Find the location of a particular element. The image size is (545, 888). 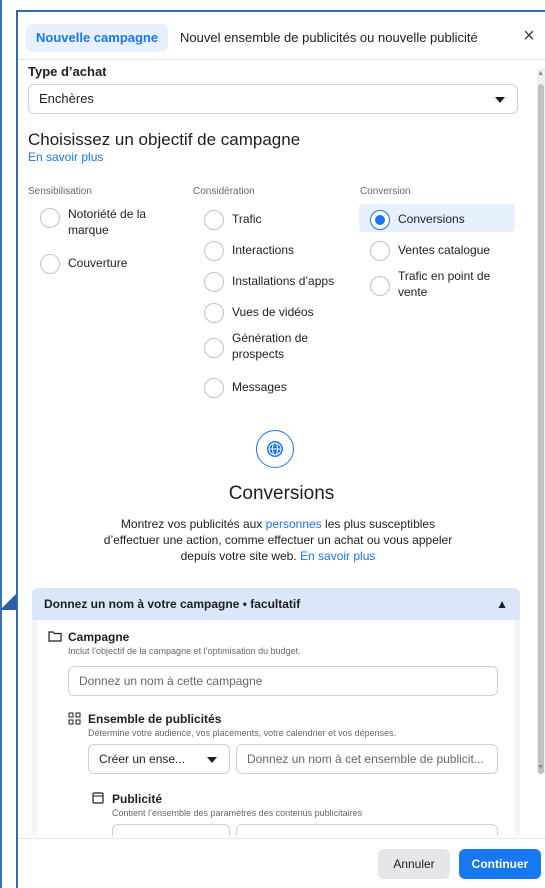

option-label: Interactions is located at coordinates (263, 250).